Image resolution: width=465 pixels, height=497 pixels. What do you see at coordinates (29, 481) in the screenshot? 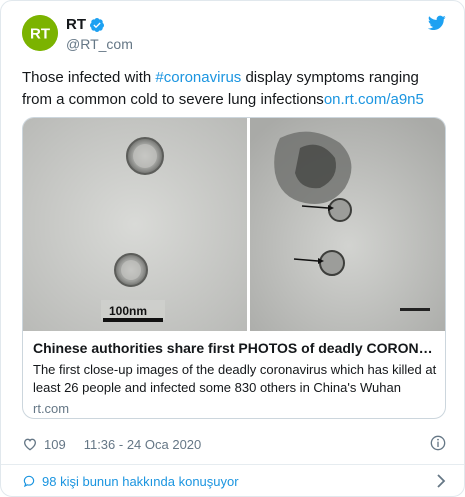
I see `comment-bubble-icon` at bounding box center [29, 481].